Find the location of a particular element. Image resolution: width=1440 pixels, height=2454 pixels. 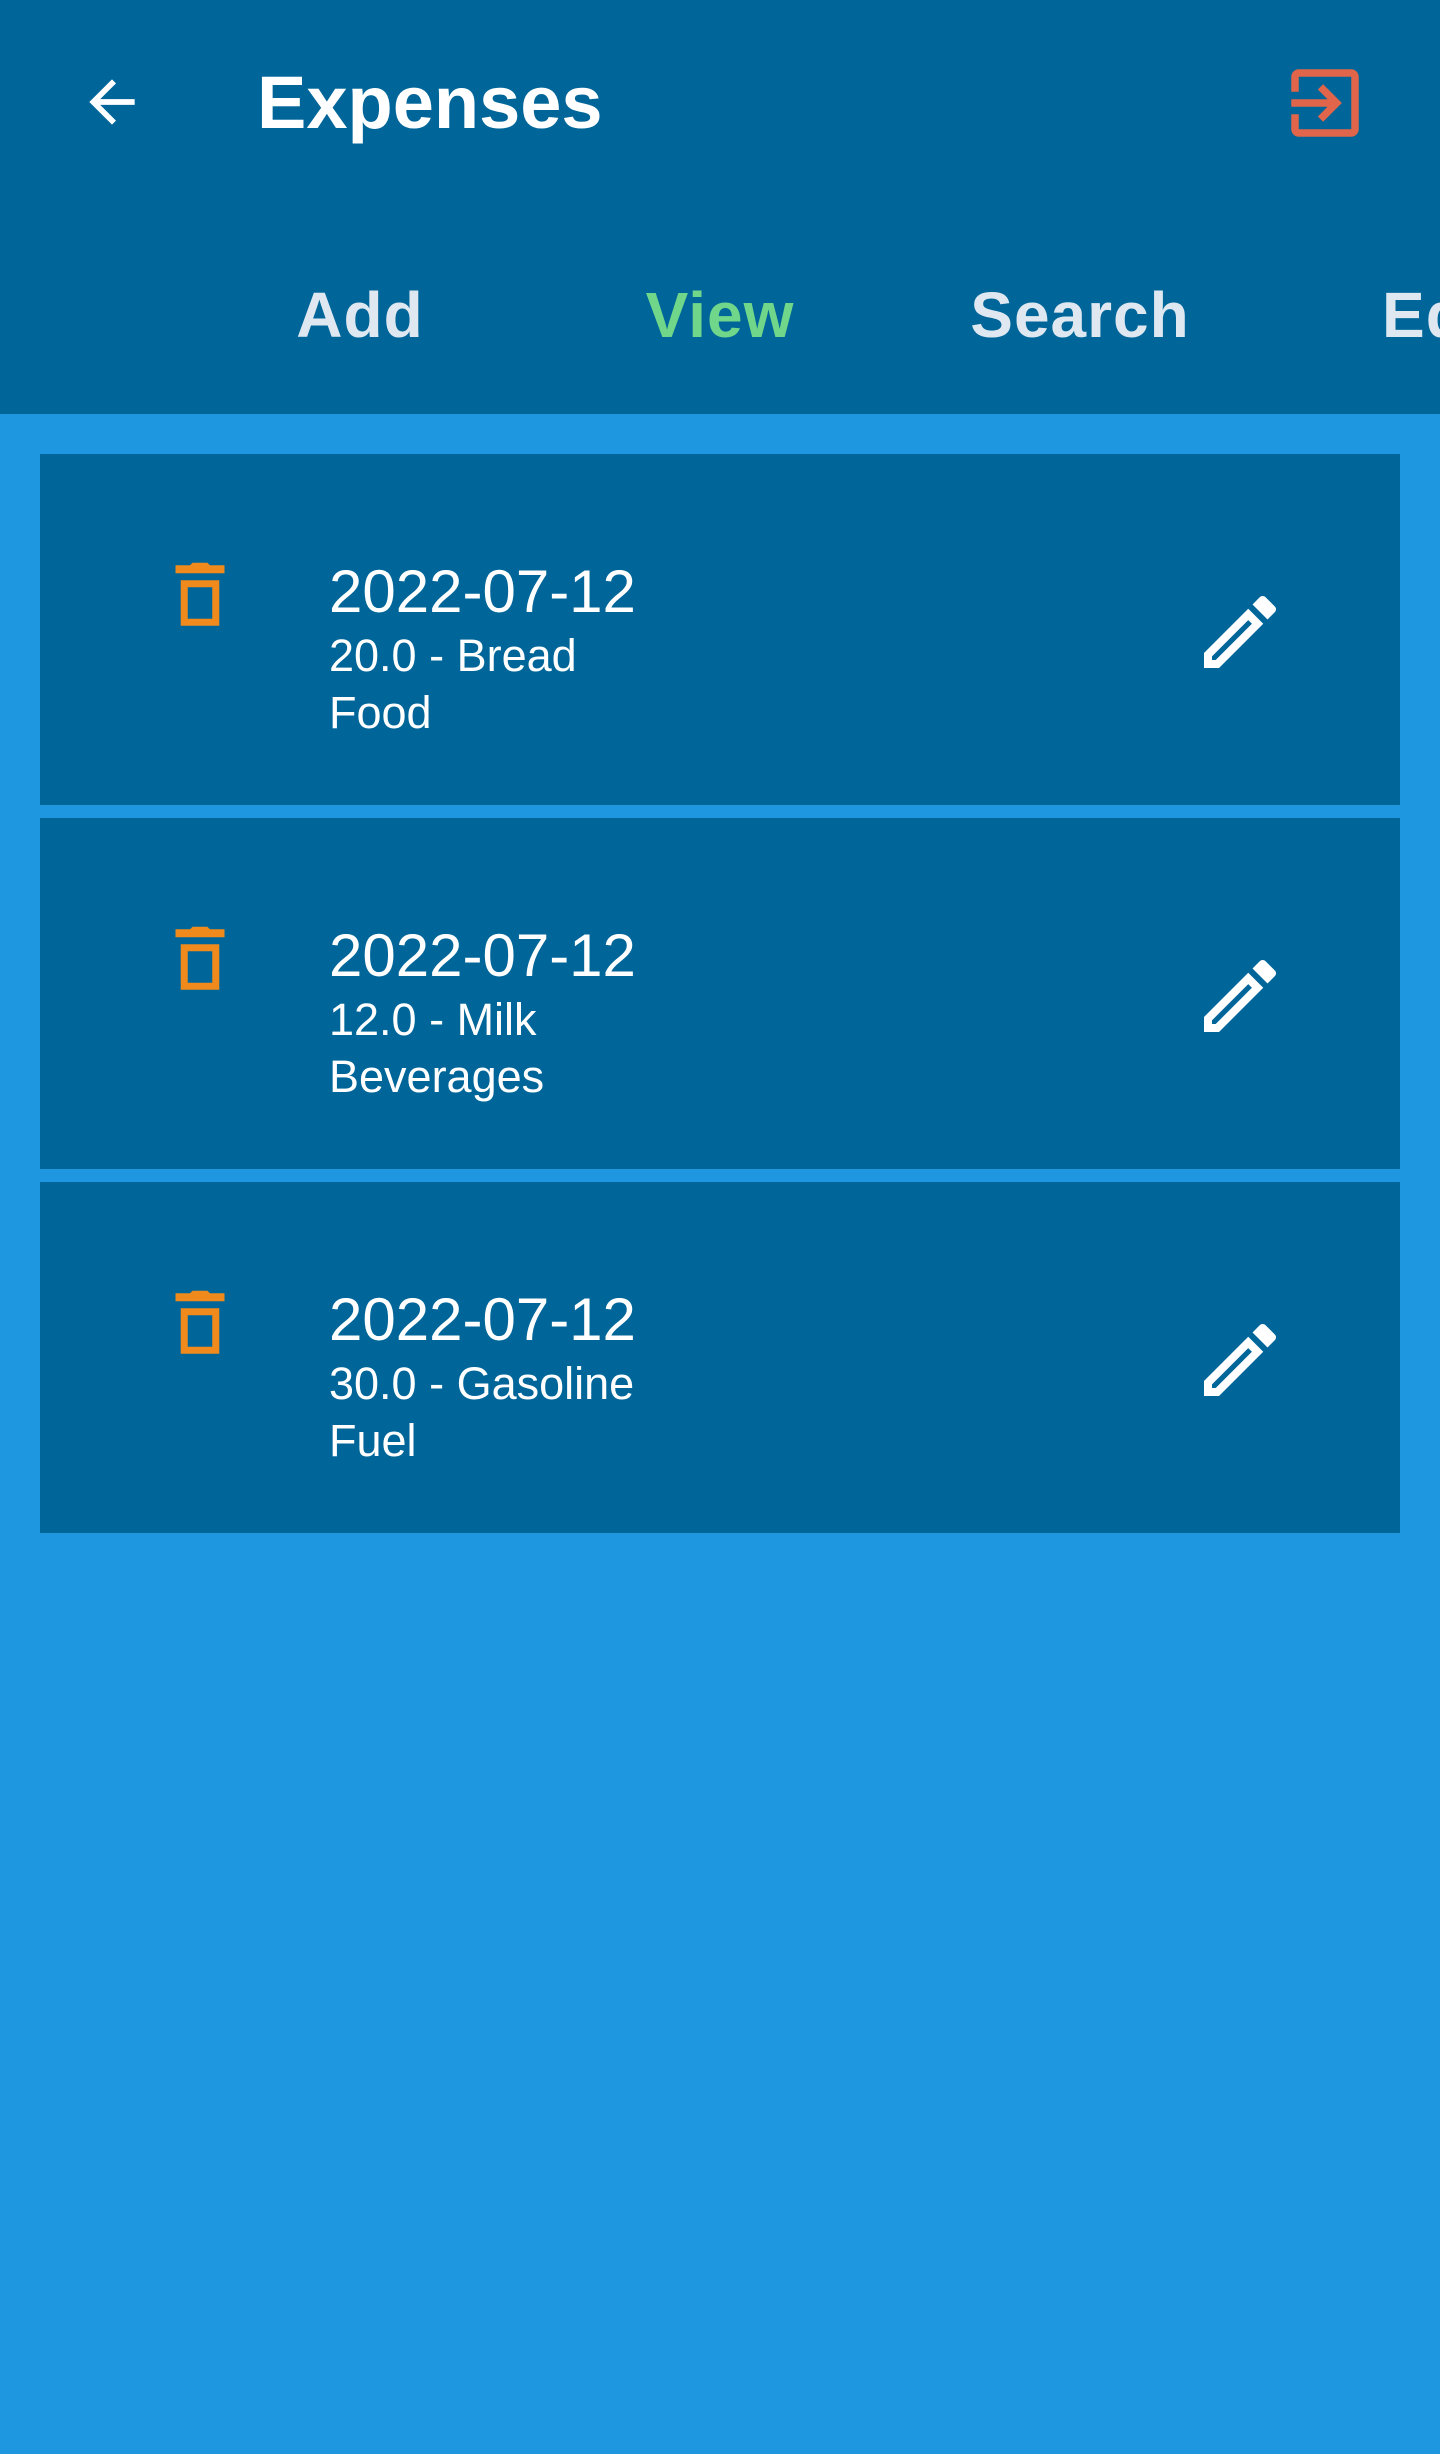

tab-view: View is located at coordinates (720, 315).